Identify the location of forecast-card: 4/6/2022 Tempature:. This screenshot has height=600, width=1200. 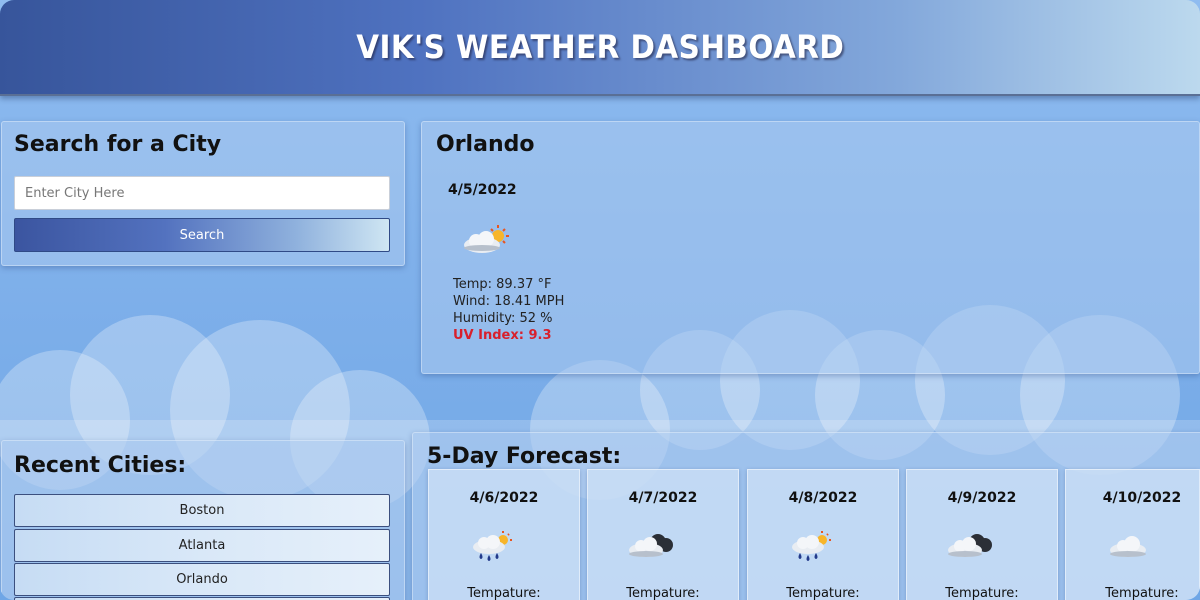
(504, 534).